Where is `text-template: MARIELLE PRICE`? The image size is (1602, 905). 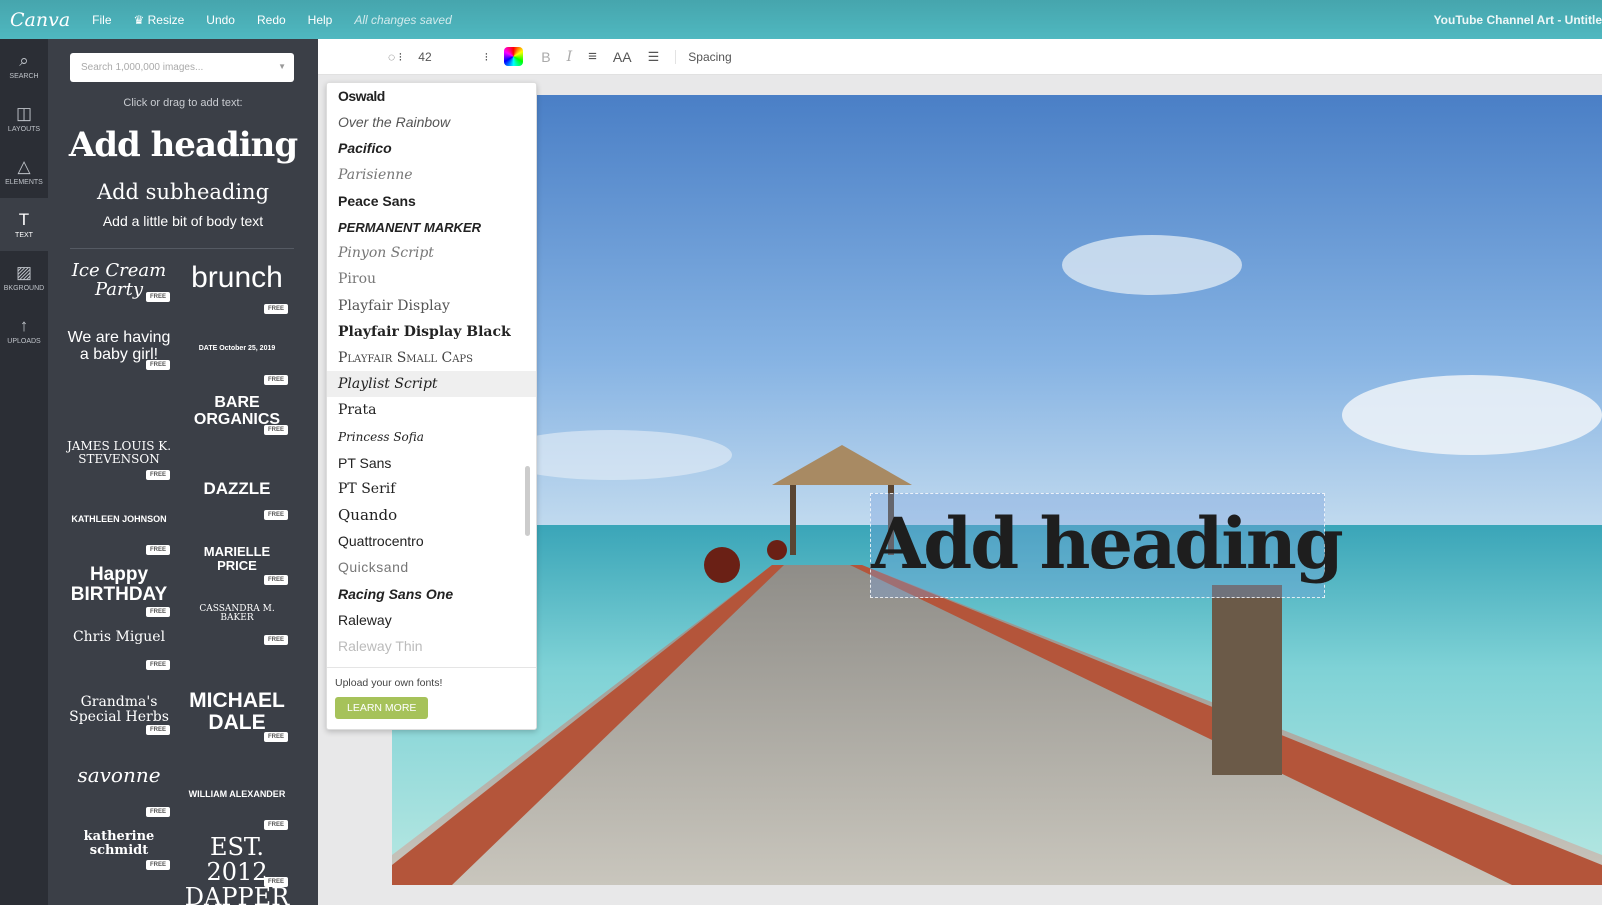 text-template: MARIELLE PRICE is located at coordinates (237, 558).